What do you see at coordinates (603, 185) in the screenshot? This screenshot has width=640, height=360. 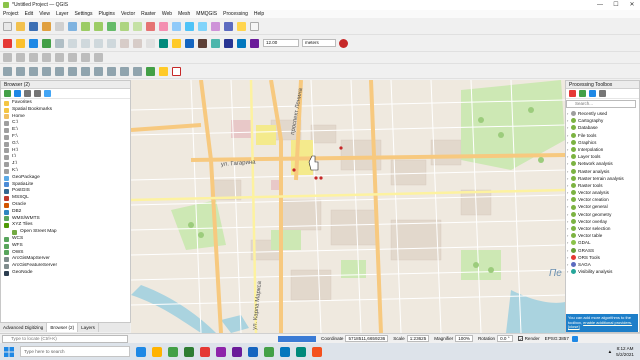 I see `processing-provider-item: › Raster tools` at bounding box center [603, 185].